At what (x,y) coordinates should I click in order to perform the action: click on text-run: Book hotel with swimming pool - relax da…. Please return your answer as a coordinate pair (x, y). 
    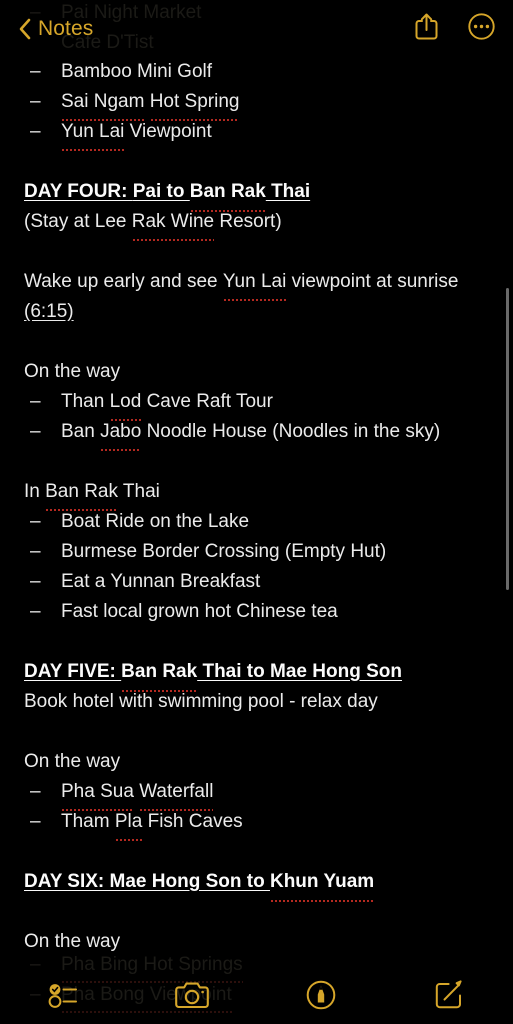
    Looking at the image, I should click on (201, 701).